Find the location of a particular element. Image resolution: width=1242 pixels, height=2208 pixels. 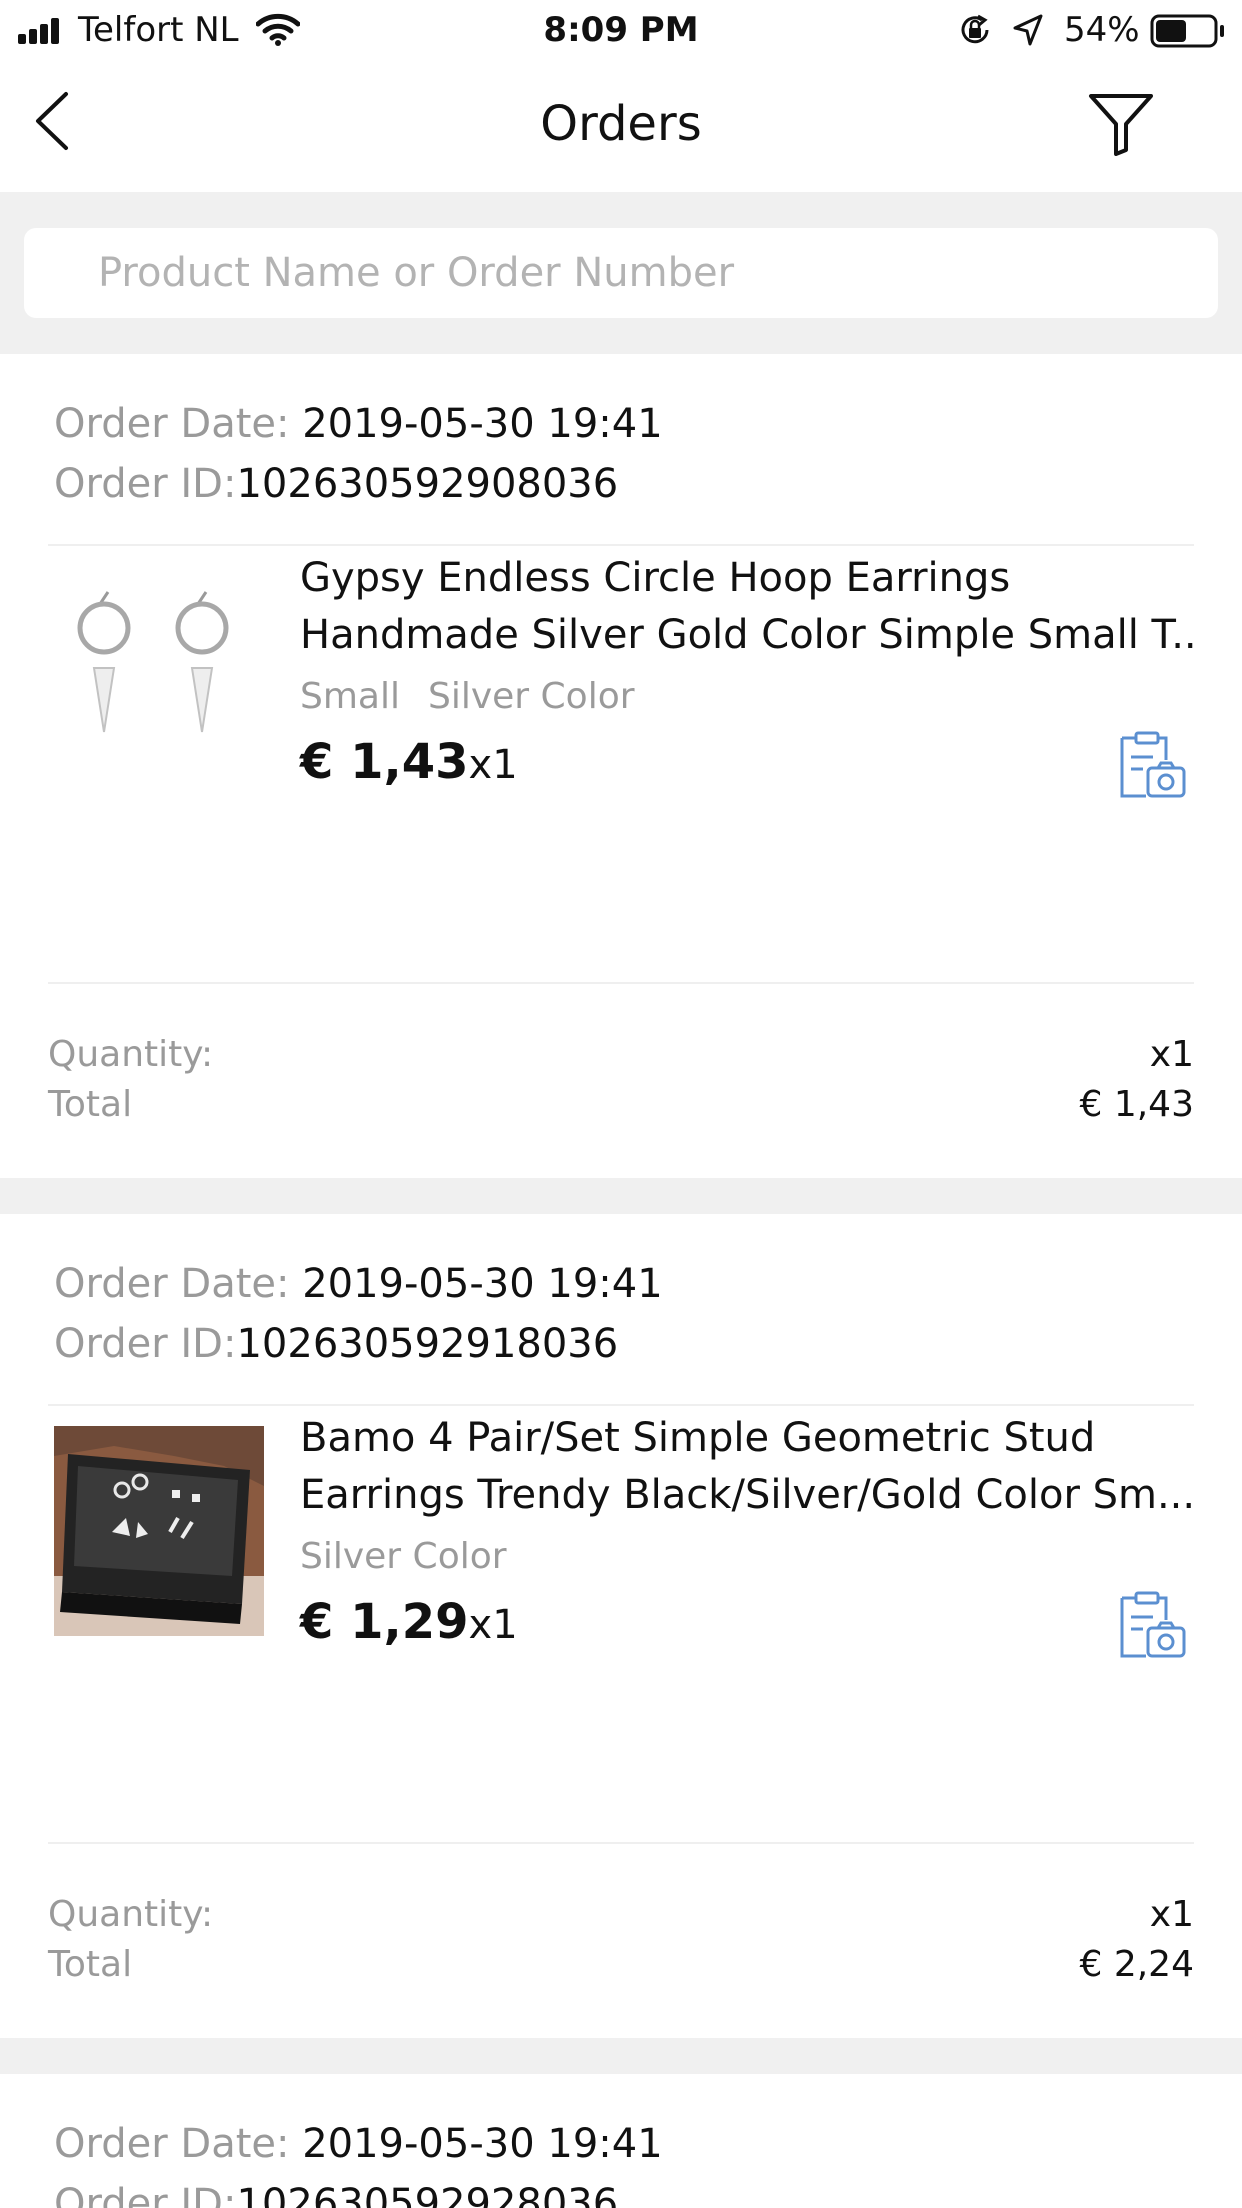

order-id-line: Order ID:102630592928036 is located at coordinates (358, 2191).